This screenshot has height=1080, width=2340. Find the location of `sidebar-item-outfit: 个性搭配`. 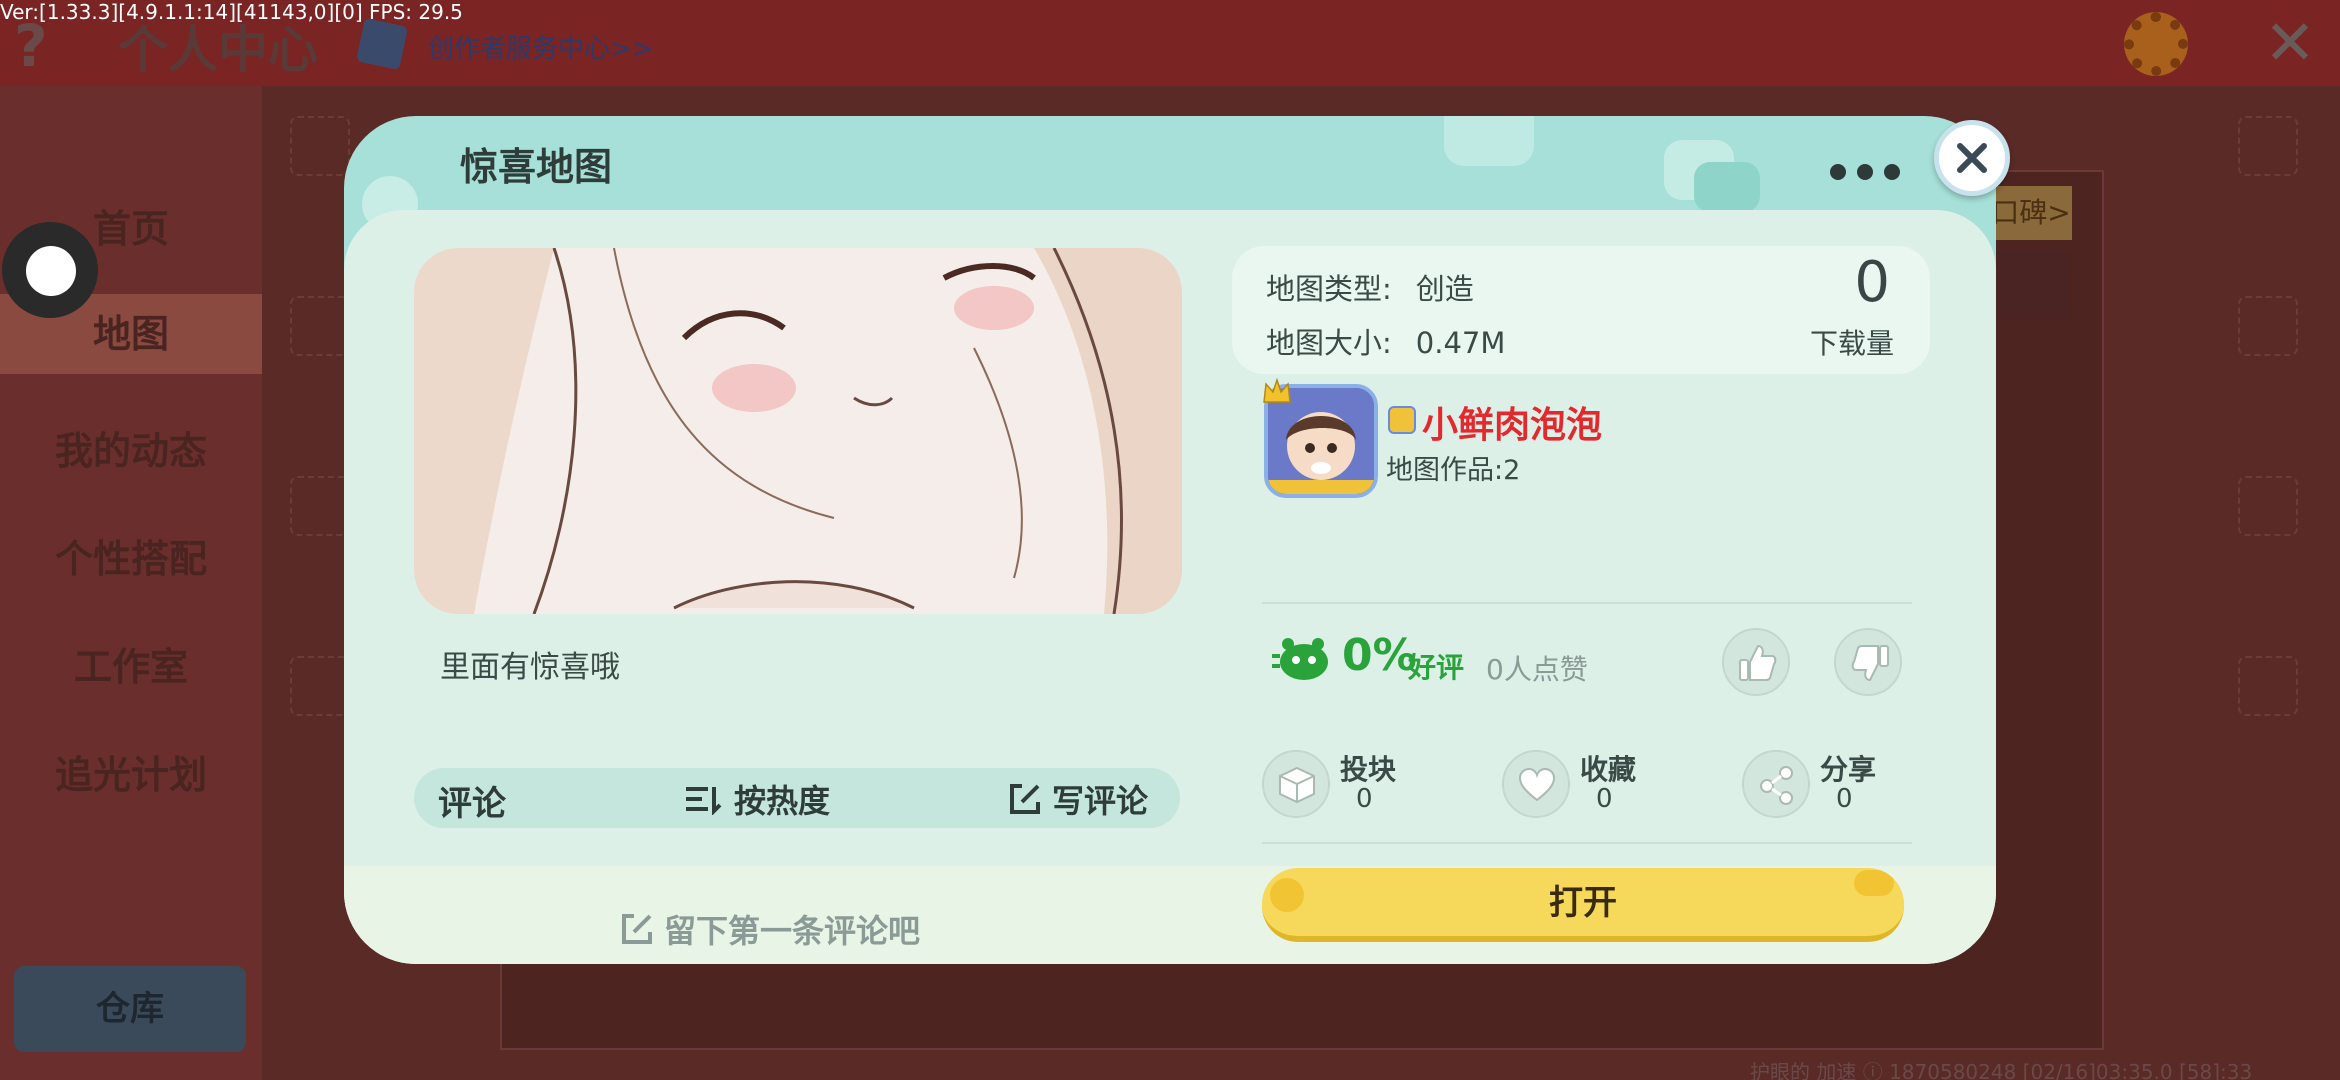

sidebar-item-outfit: 个性搭配 is located at coordinates (131, 555).